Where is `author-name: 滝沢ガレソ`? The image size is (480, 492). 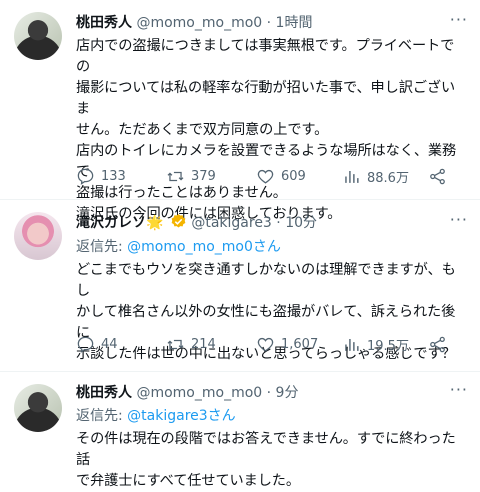
author-name: 滝沢ガレソ is located at coordinates (111, 223).